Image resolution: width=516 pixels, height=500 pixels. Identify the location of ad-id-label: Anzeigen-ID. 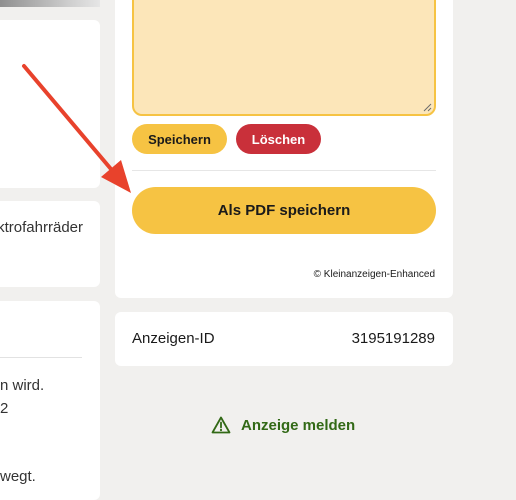
(173, 338).